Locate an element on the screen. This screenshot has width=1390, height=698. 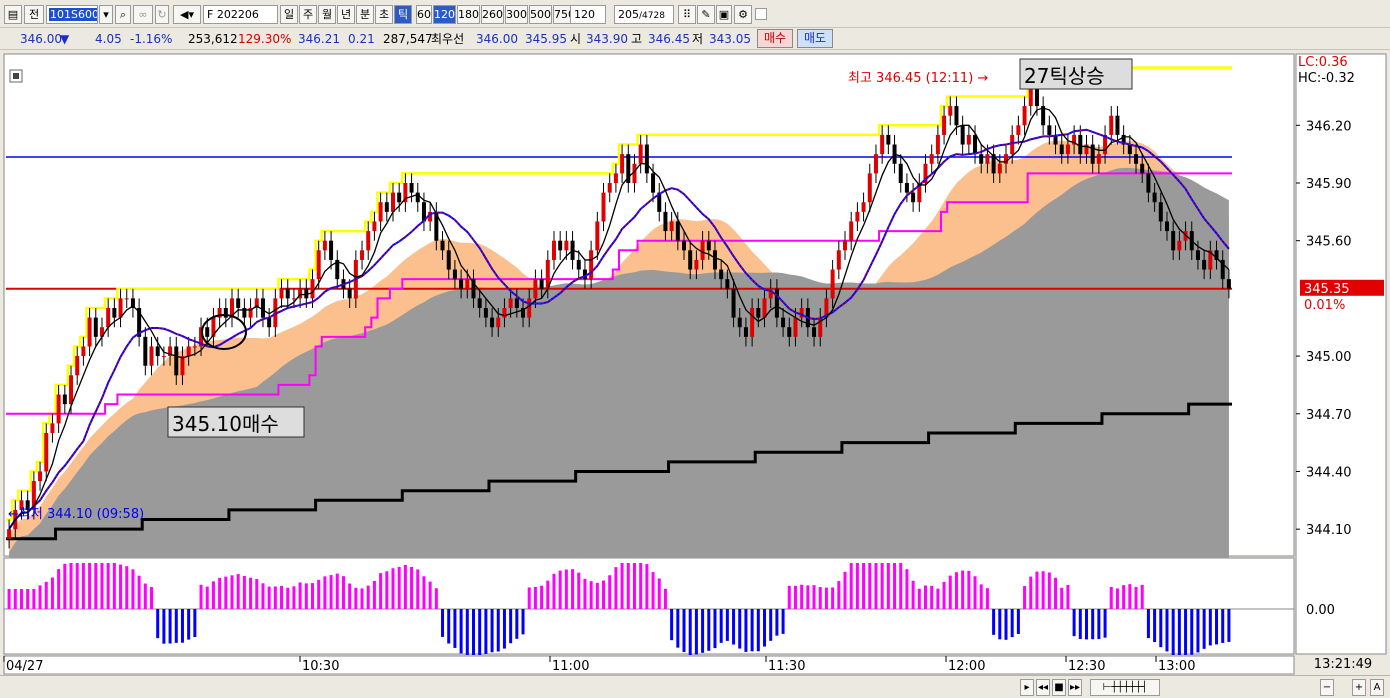
zoom-in-icon: + is located at coordinates (1359, 687).